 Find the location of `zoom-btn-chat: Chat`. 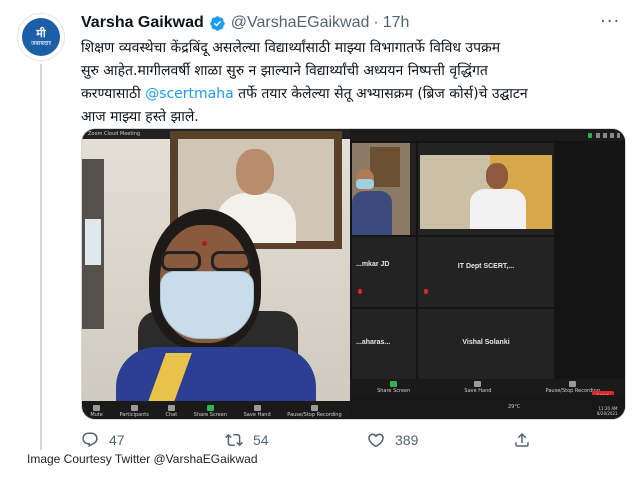

zoom-btn-chat: Chat is located at coordinates (171, 411).